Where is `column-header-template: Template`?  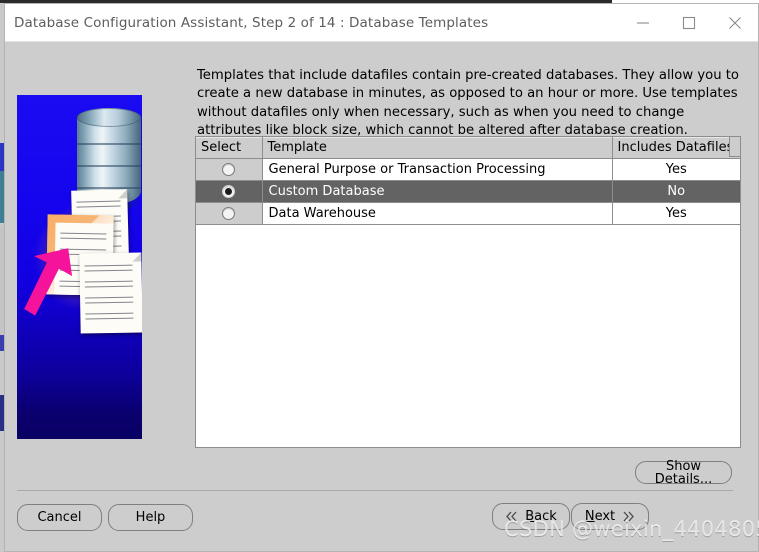
column-header-template: Template is located at coordinates (437, 148).